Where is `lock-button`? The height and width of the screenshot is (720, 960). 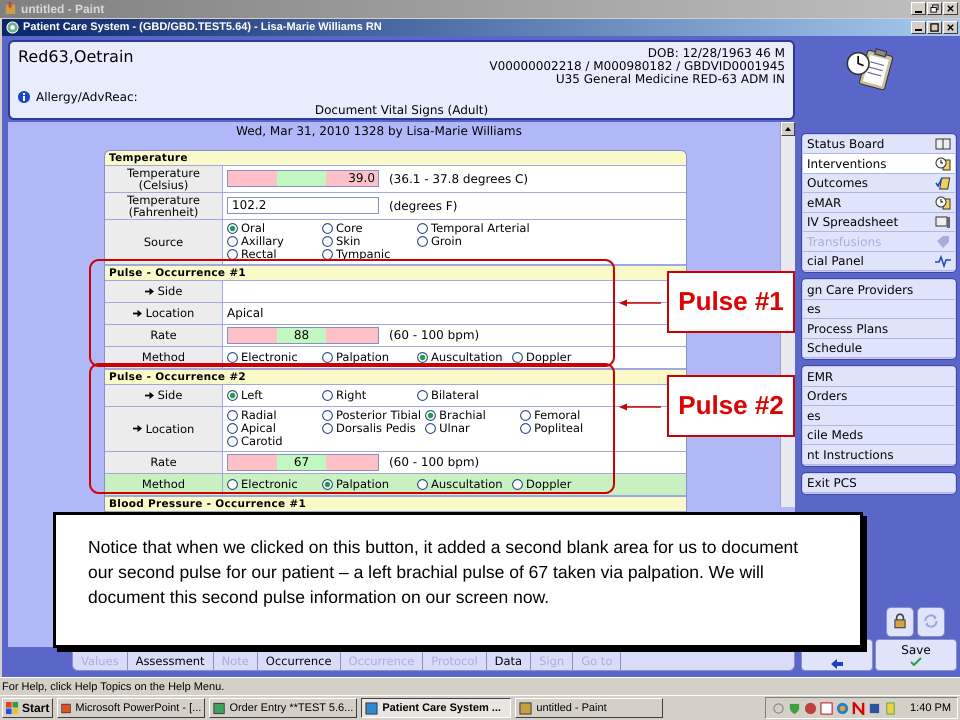
lock-button is located at coordinates (900, 622).